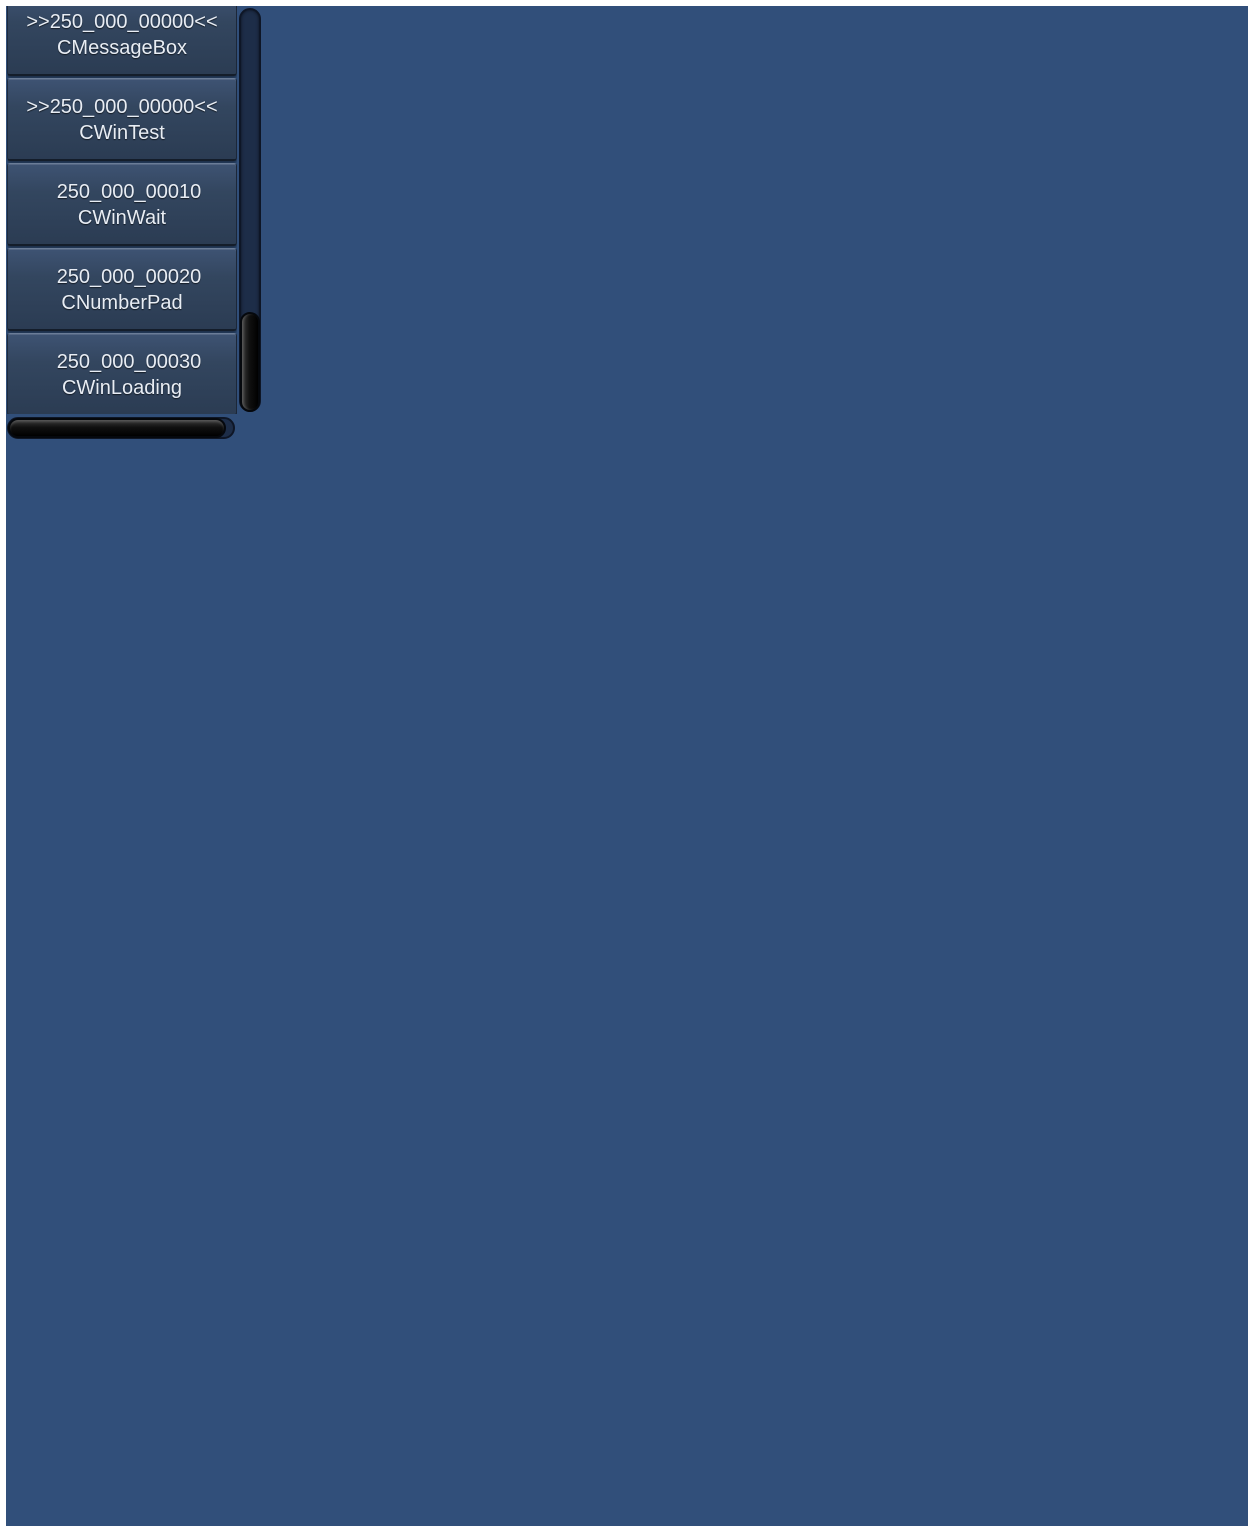 This screenshot has width=1250, height=1528. Describe the element at coordinates (129, 277) in the screenshot. I see `list-item-id: 250_000_00020` at that location.